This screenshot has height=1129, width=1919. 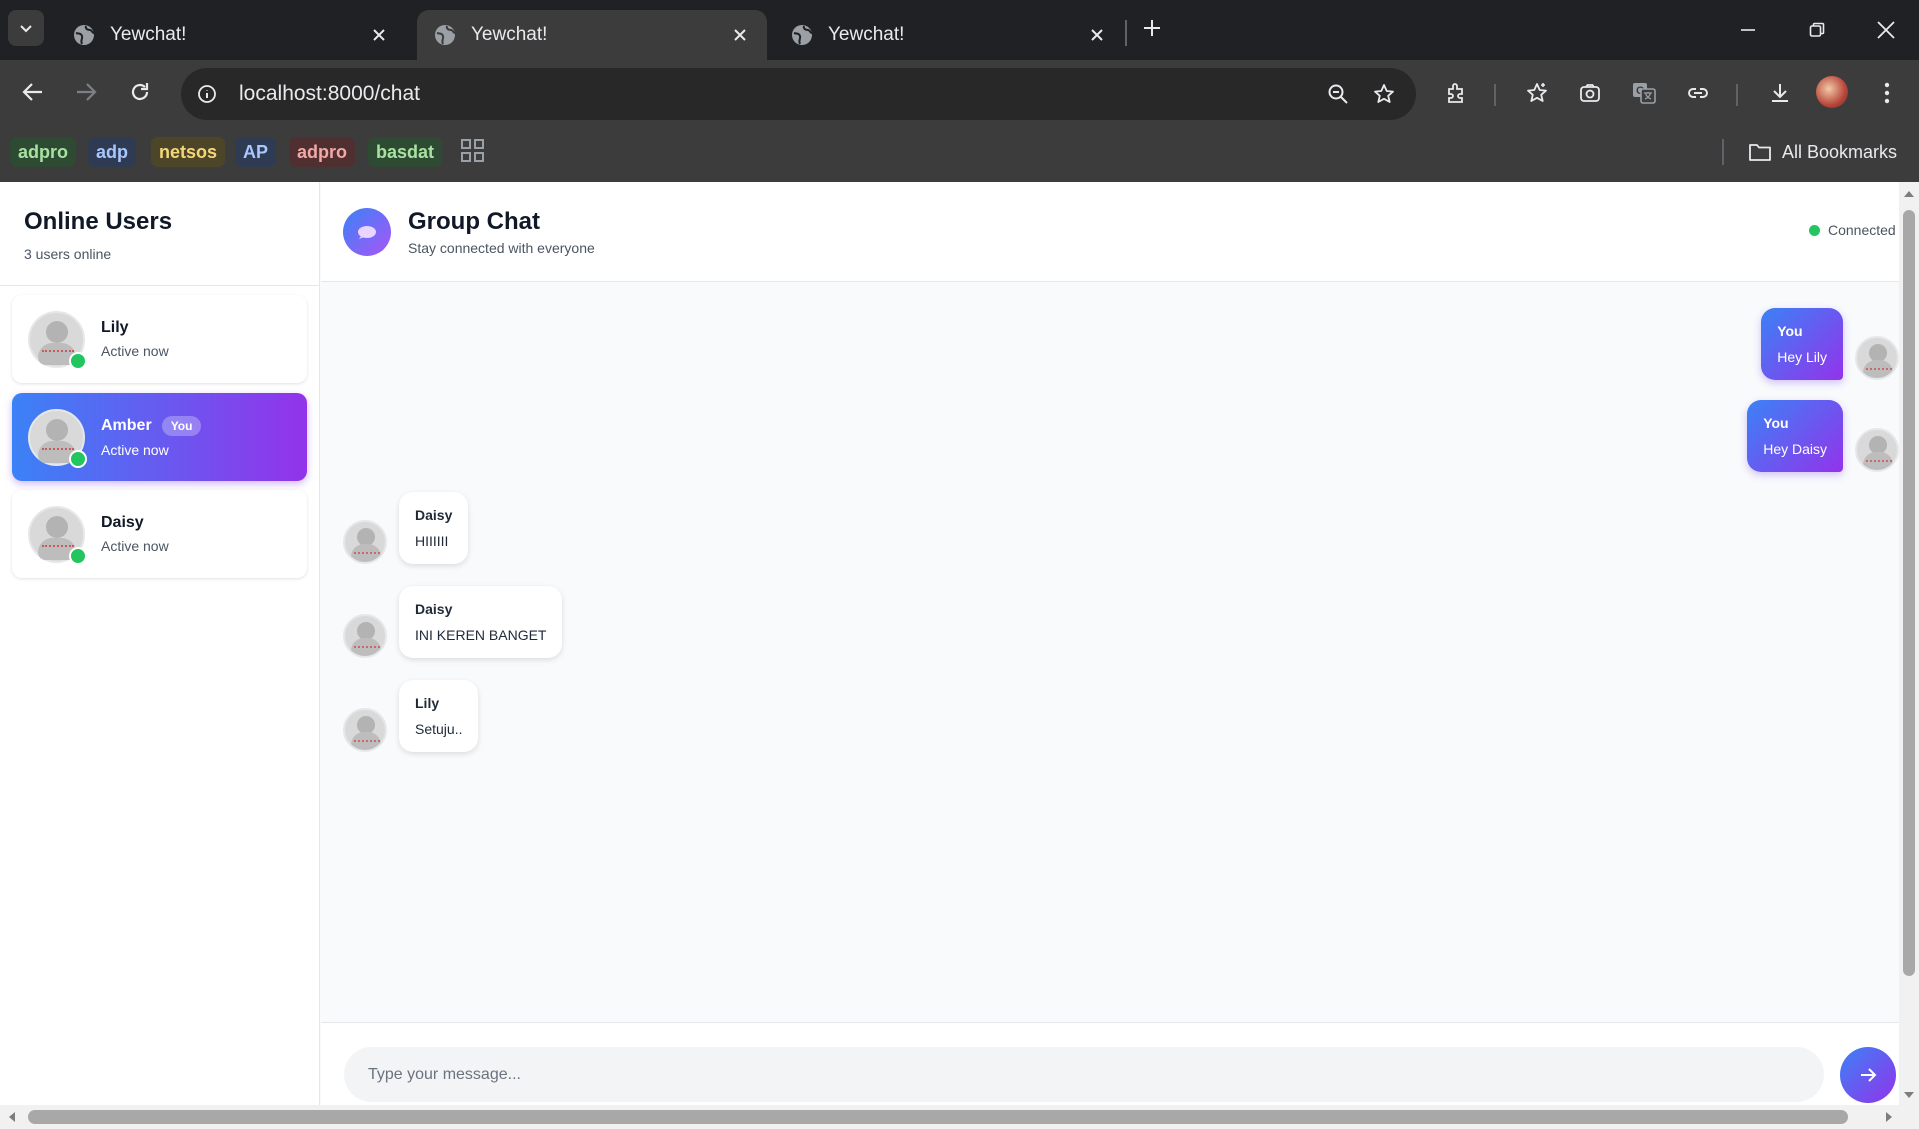 What do you see at coordinates (115, 327) in the screenshot?
I see `user-name: Lily` at bounding box center [115, 327].